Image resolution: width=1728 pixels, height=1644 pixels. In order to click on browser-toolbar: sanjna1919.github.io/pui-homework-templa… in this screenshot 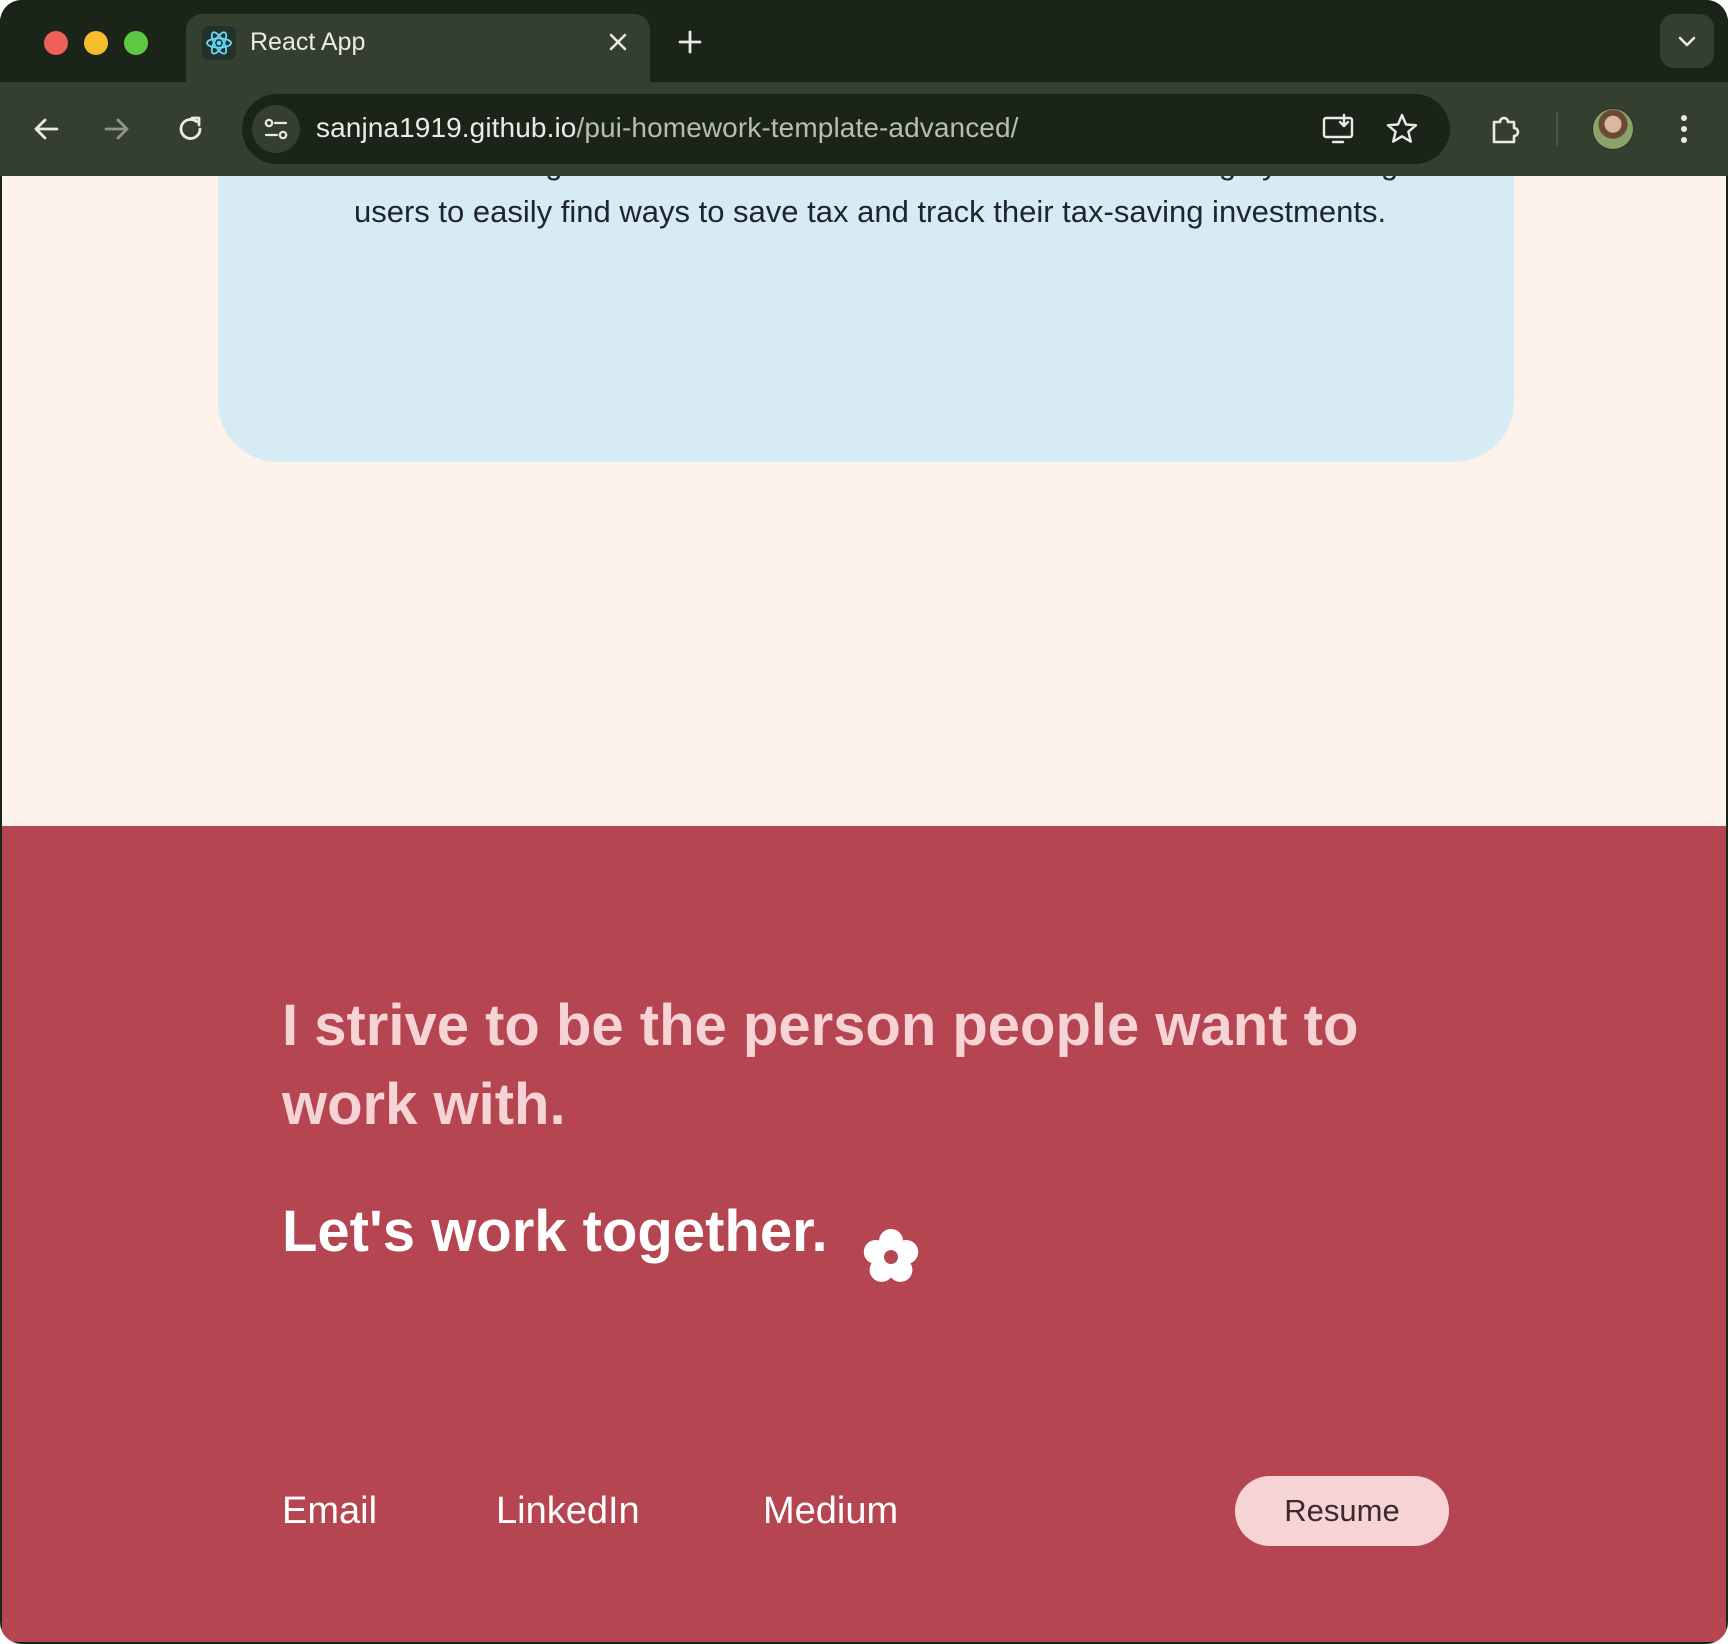, I will do `click(864, 129)`.